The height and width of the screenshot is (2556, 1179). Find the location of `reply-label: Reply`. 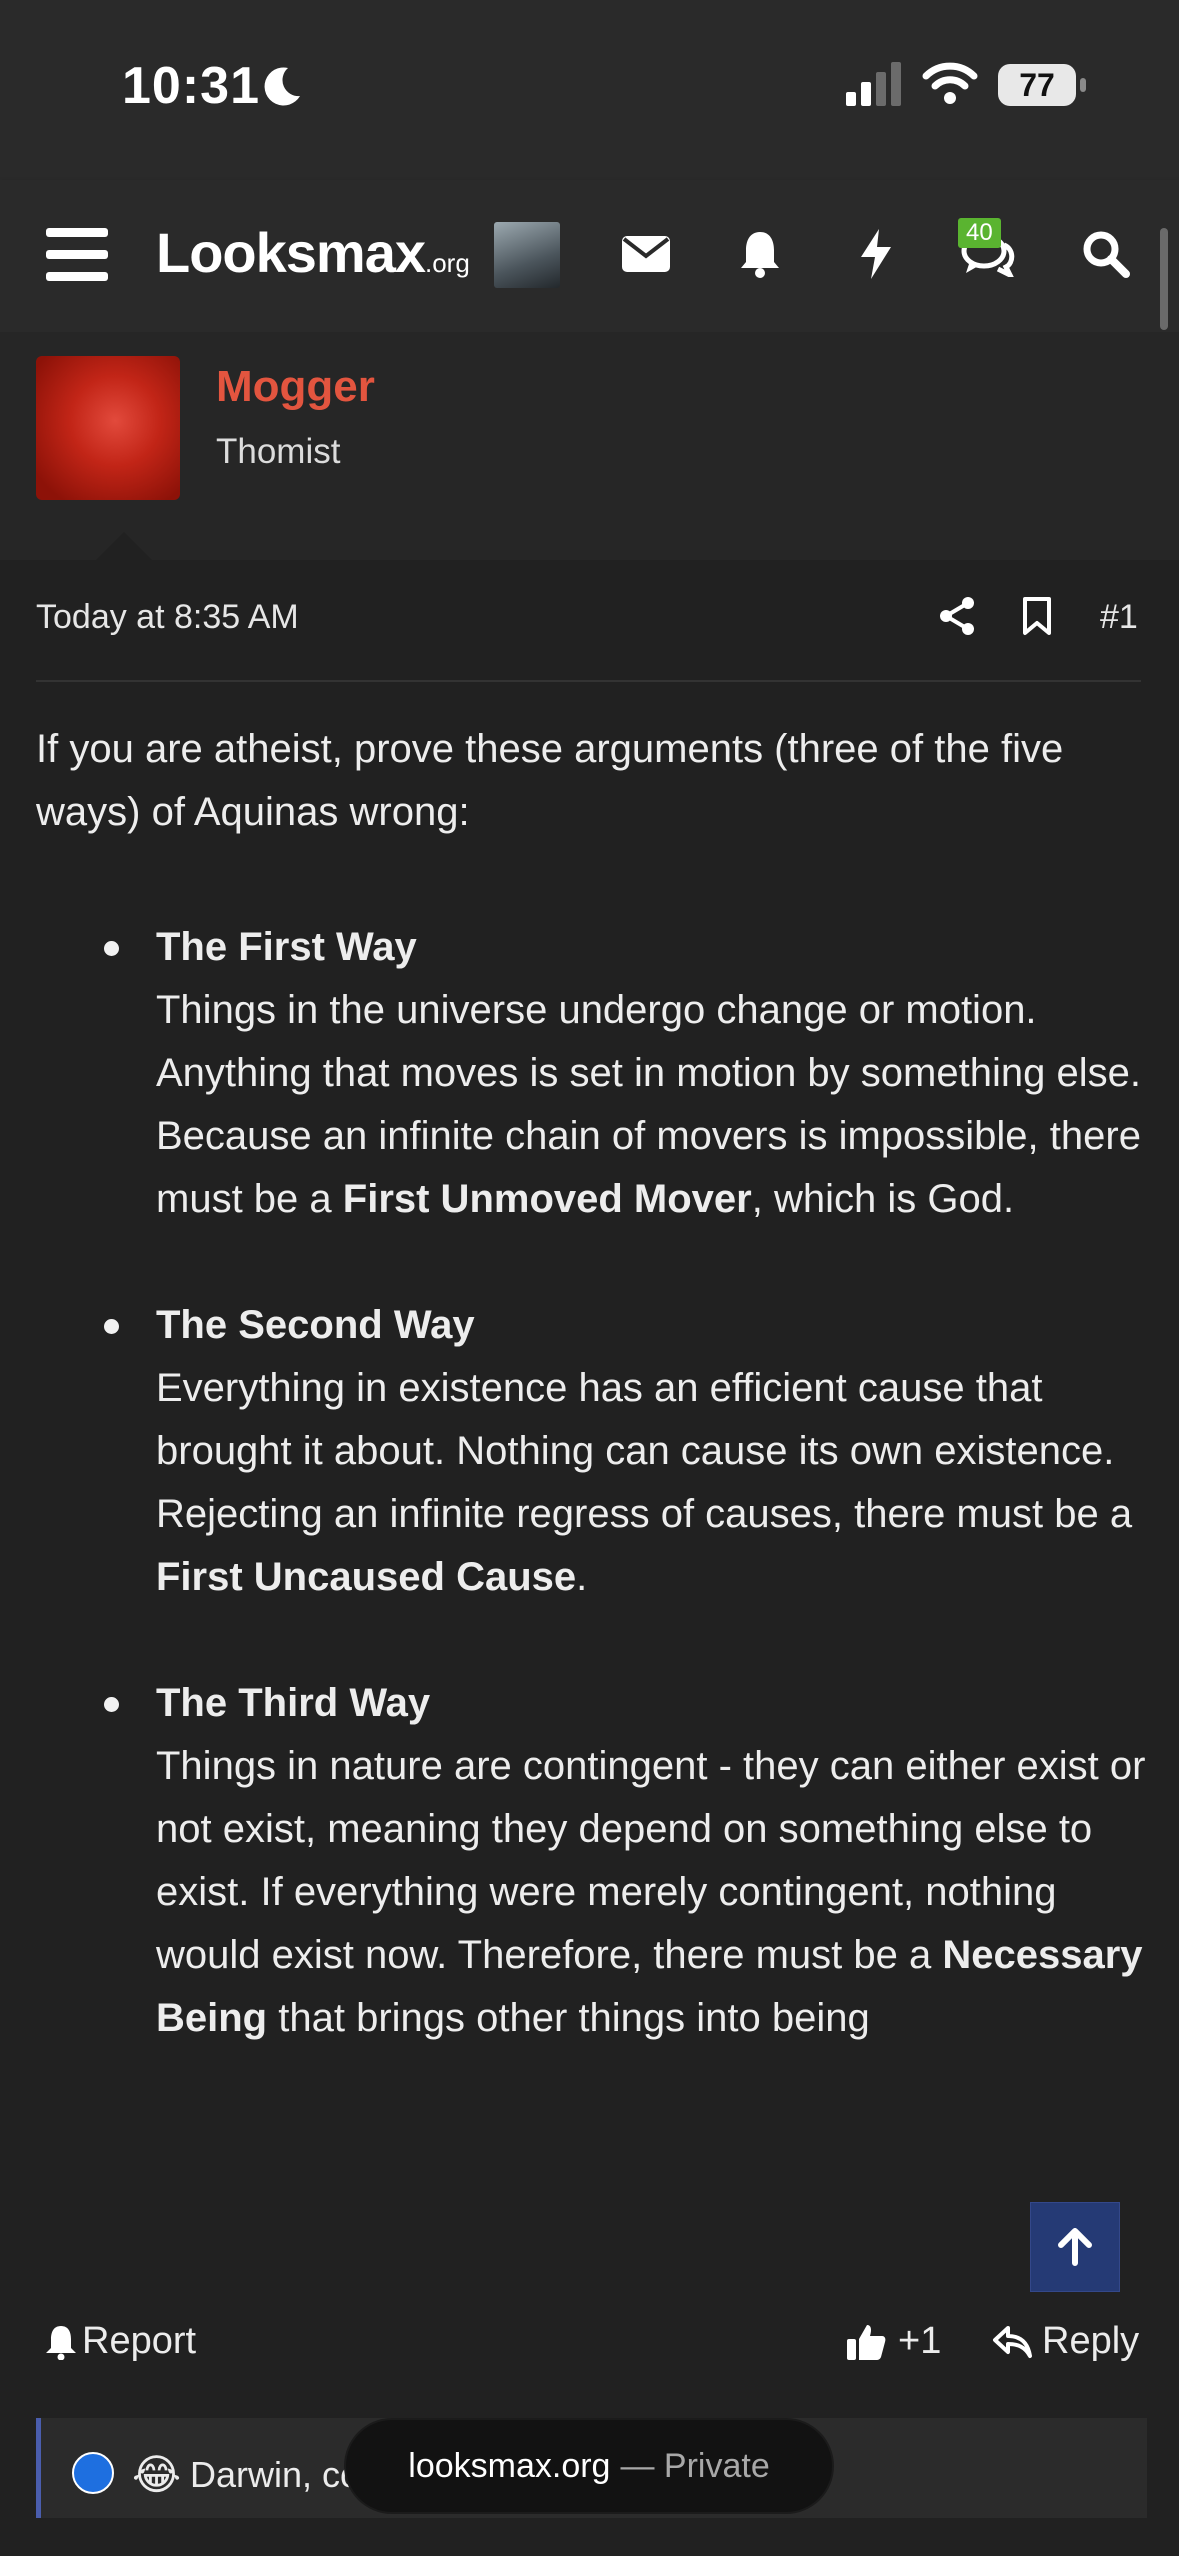

reply-label: Reply is located at coordinates (1091, 2341).